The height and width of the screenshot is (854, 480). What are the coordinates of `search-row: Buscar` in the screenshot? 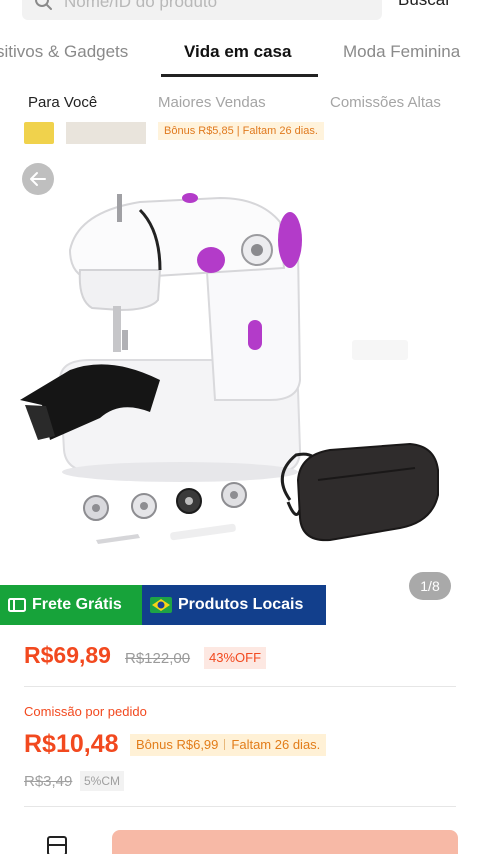 It's located at (240, 13).